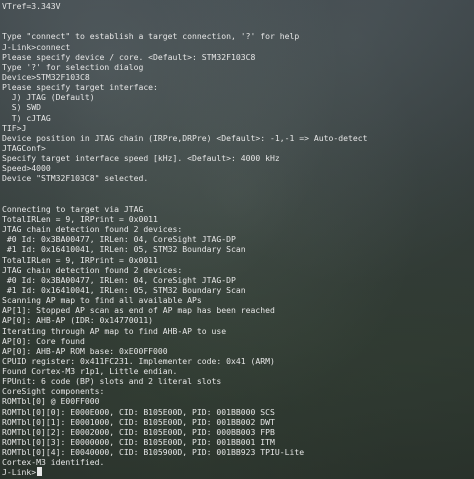 The image size is (474, 479). I want to click on terminal-line: Cortex-M3 identified., so click(53, 462).